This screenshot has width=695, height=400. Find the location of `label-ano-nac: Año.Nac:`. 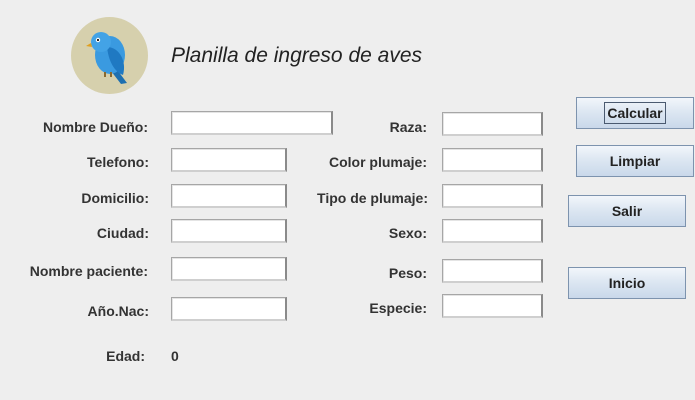

label-ano-nac: Año.Nac: is located at coordinates (118, 311).